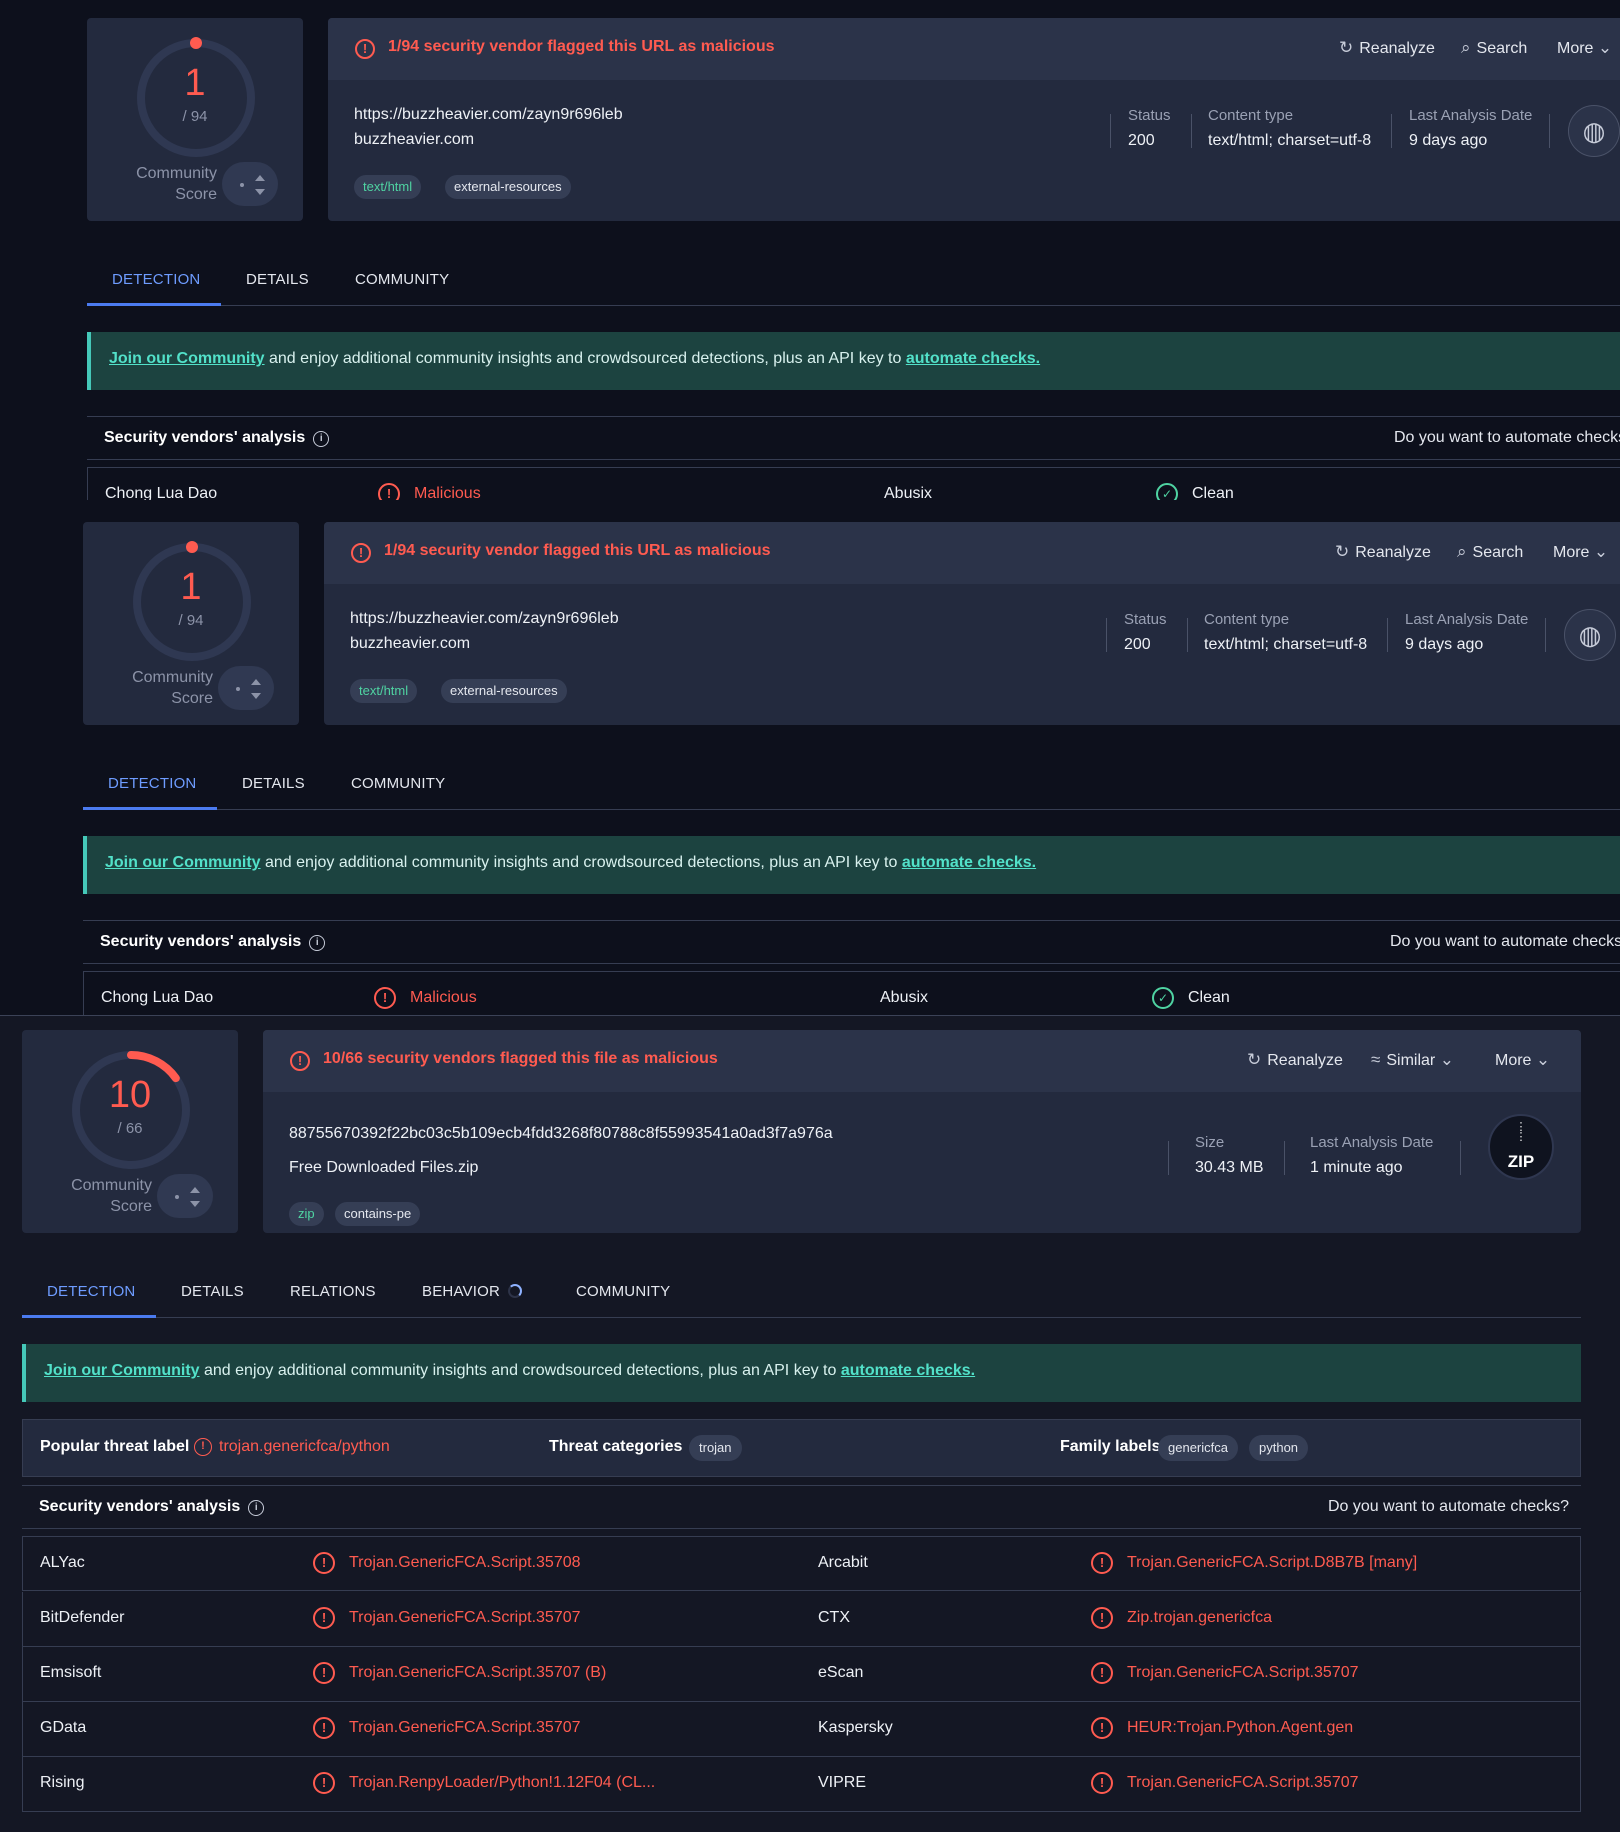 The image size is (1620, 1832). Describe the element at coordinates (1448, 140) in the screenshot. I see `last-analysis-value: 9 days ago` at that location.